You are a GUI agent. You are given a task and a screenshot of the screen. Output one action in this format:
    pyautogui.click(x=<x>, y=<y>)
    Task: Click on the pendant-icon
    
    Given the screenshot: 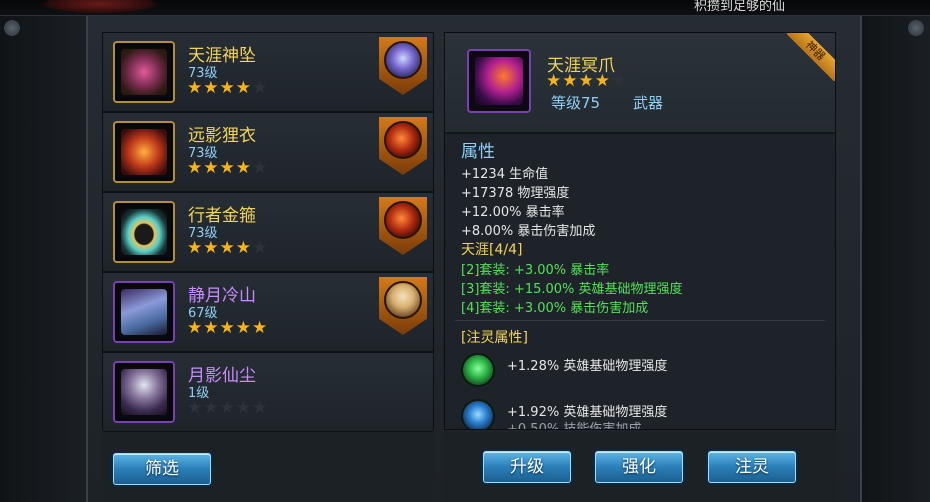 What is the action you would take?
    pyautogui.click(x=144, y=72)
    